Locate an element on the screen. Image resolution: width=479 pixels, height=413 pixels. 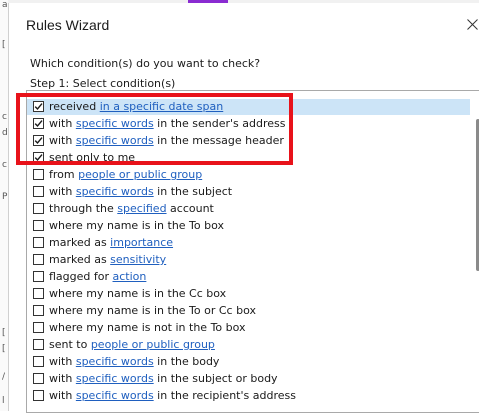
condition-value-link: in a specific date span is located at coordinates (162, 106).